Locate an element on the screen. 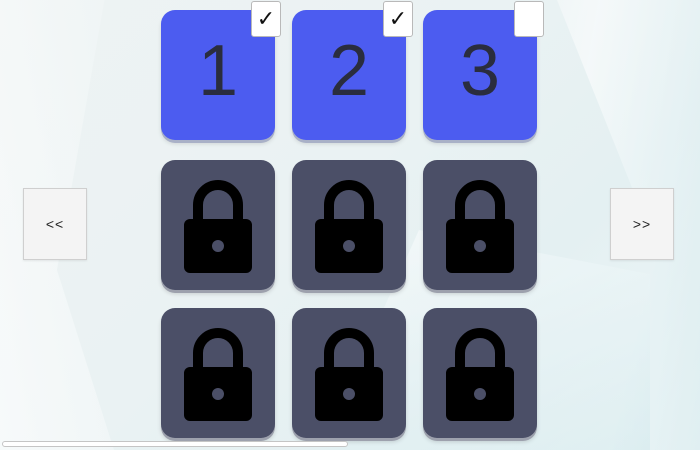 The image size is (700, 450). previous-page-button: << is located at coordinates (55, 224).